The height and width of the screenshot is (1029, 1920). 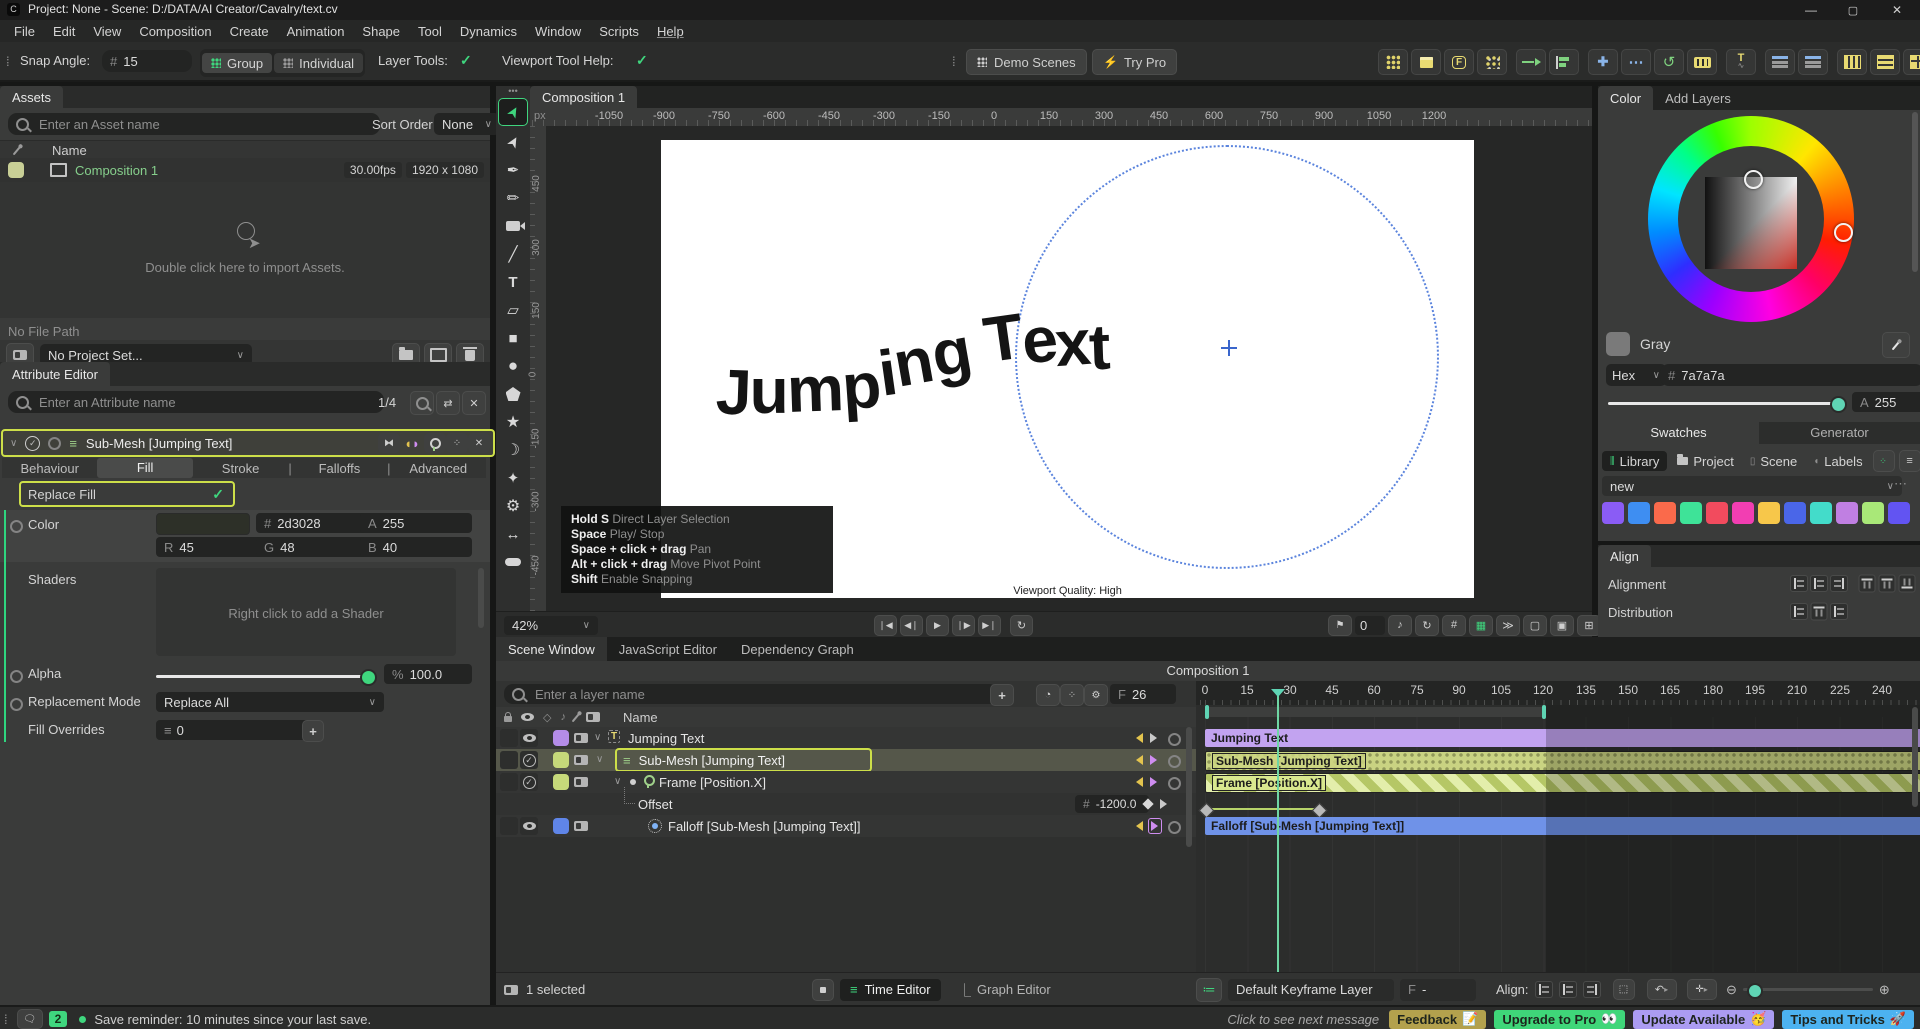 What do you see at coordinates (885, 625) in the screenshot?
I see `skip-to-start-button: ❘◀` at bounding box center [885, 625].